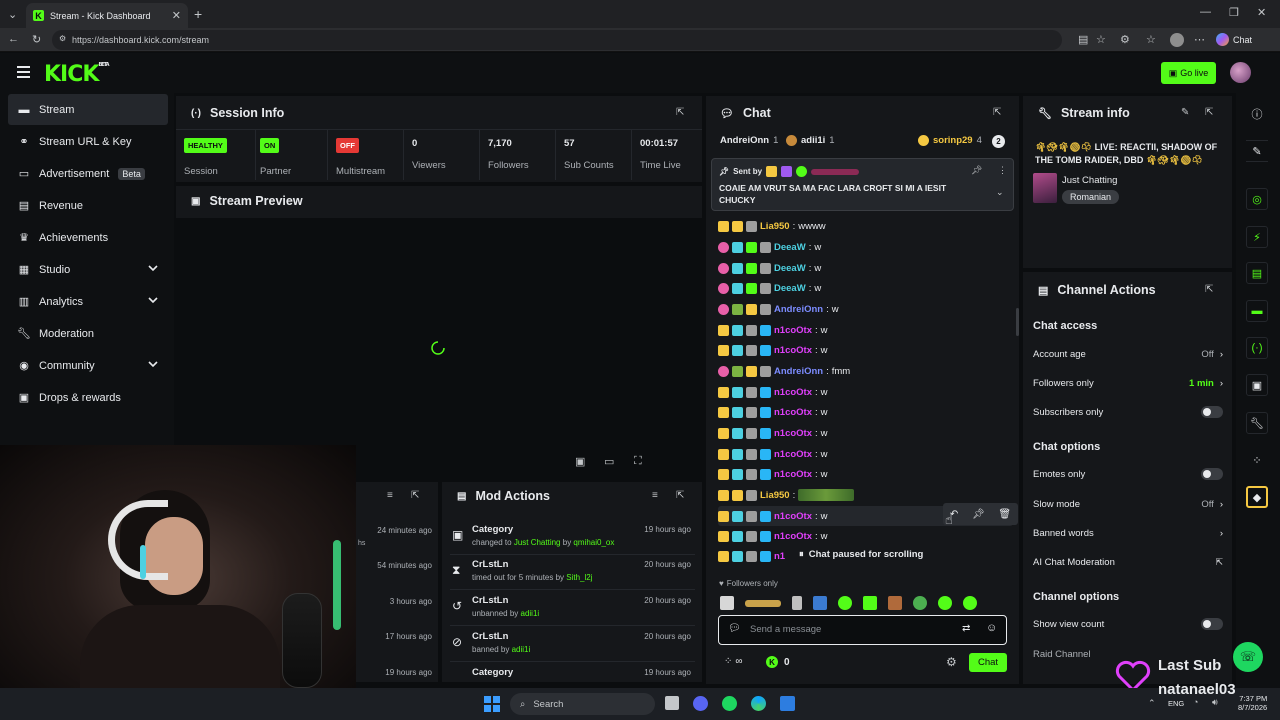 The width and height of the screenshot is (1280, 720). What do you see at coordinates (1128, 562) in the screenshot?
I see `ai-chat-moderation-setting: AI Chat Moderation ⇱` at bounding box center [1128, 562].